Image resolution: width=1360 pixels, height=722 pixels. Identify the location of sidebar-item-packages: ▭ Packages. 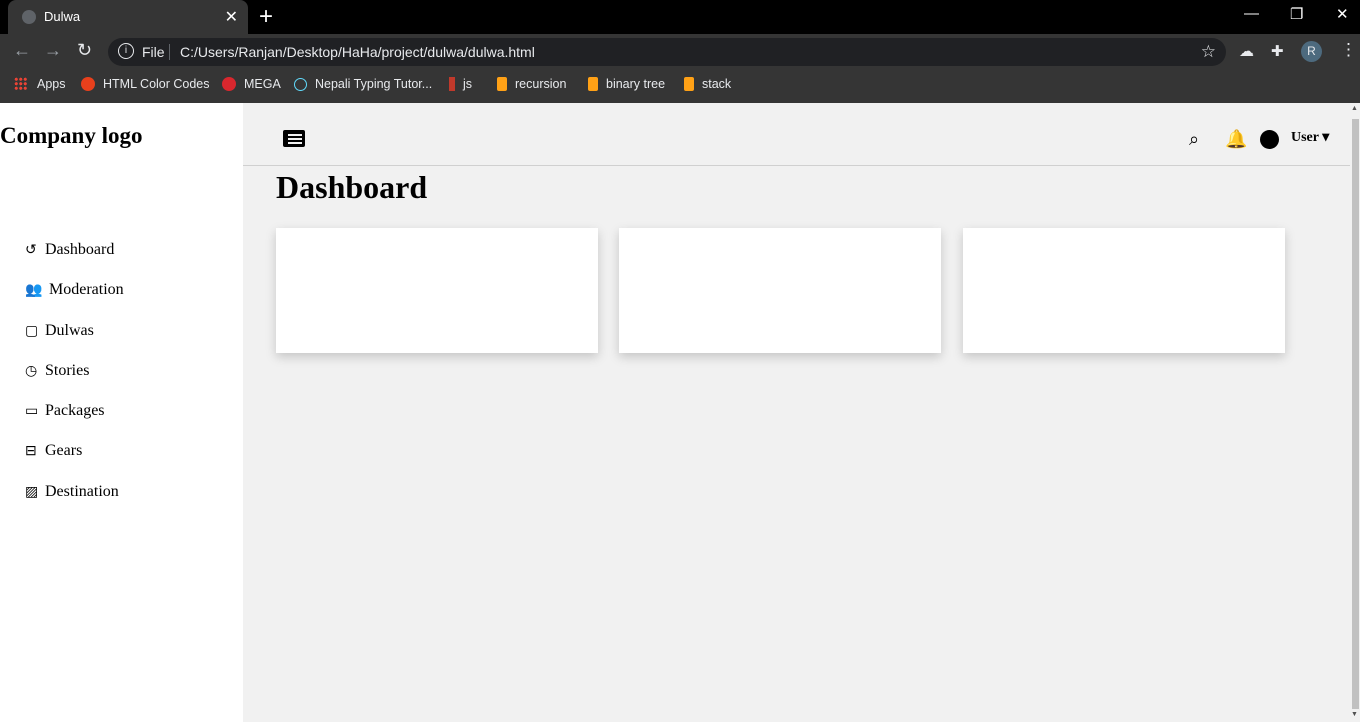
(65, 411).